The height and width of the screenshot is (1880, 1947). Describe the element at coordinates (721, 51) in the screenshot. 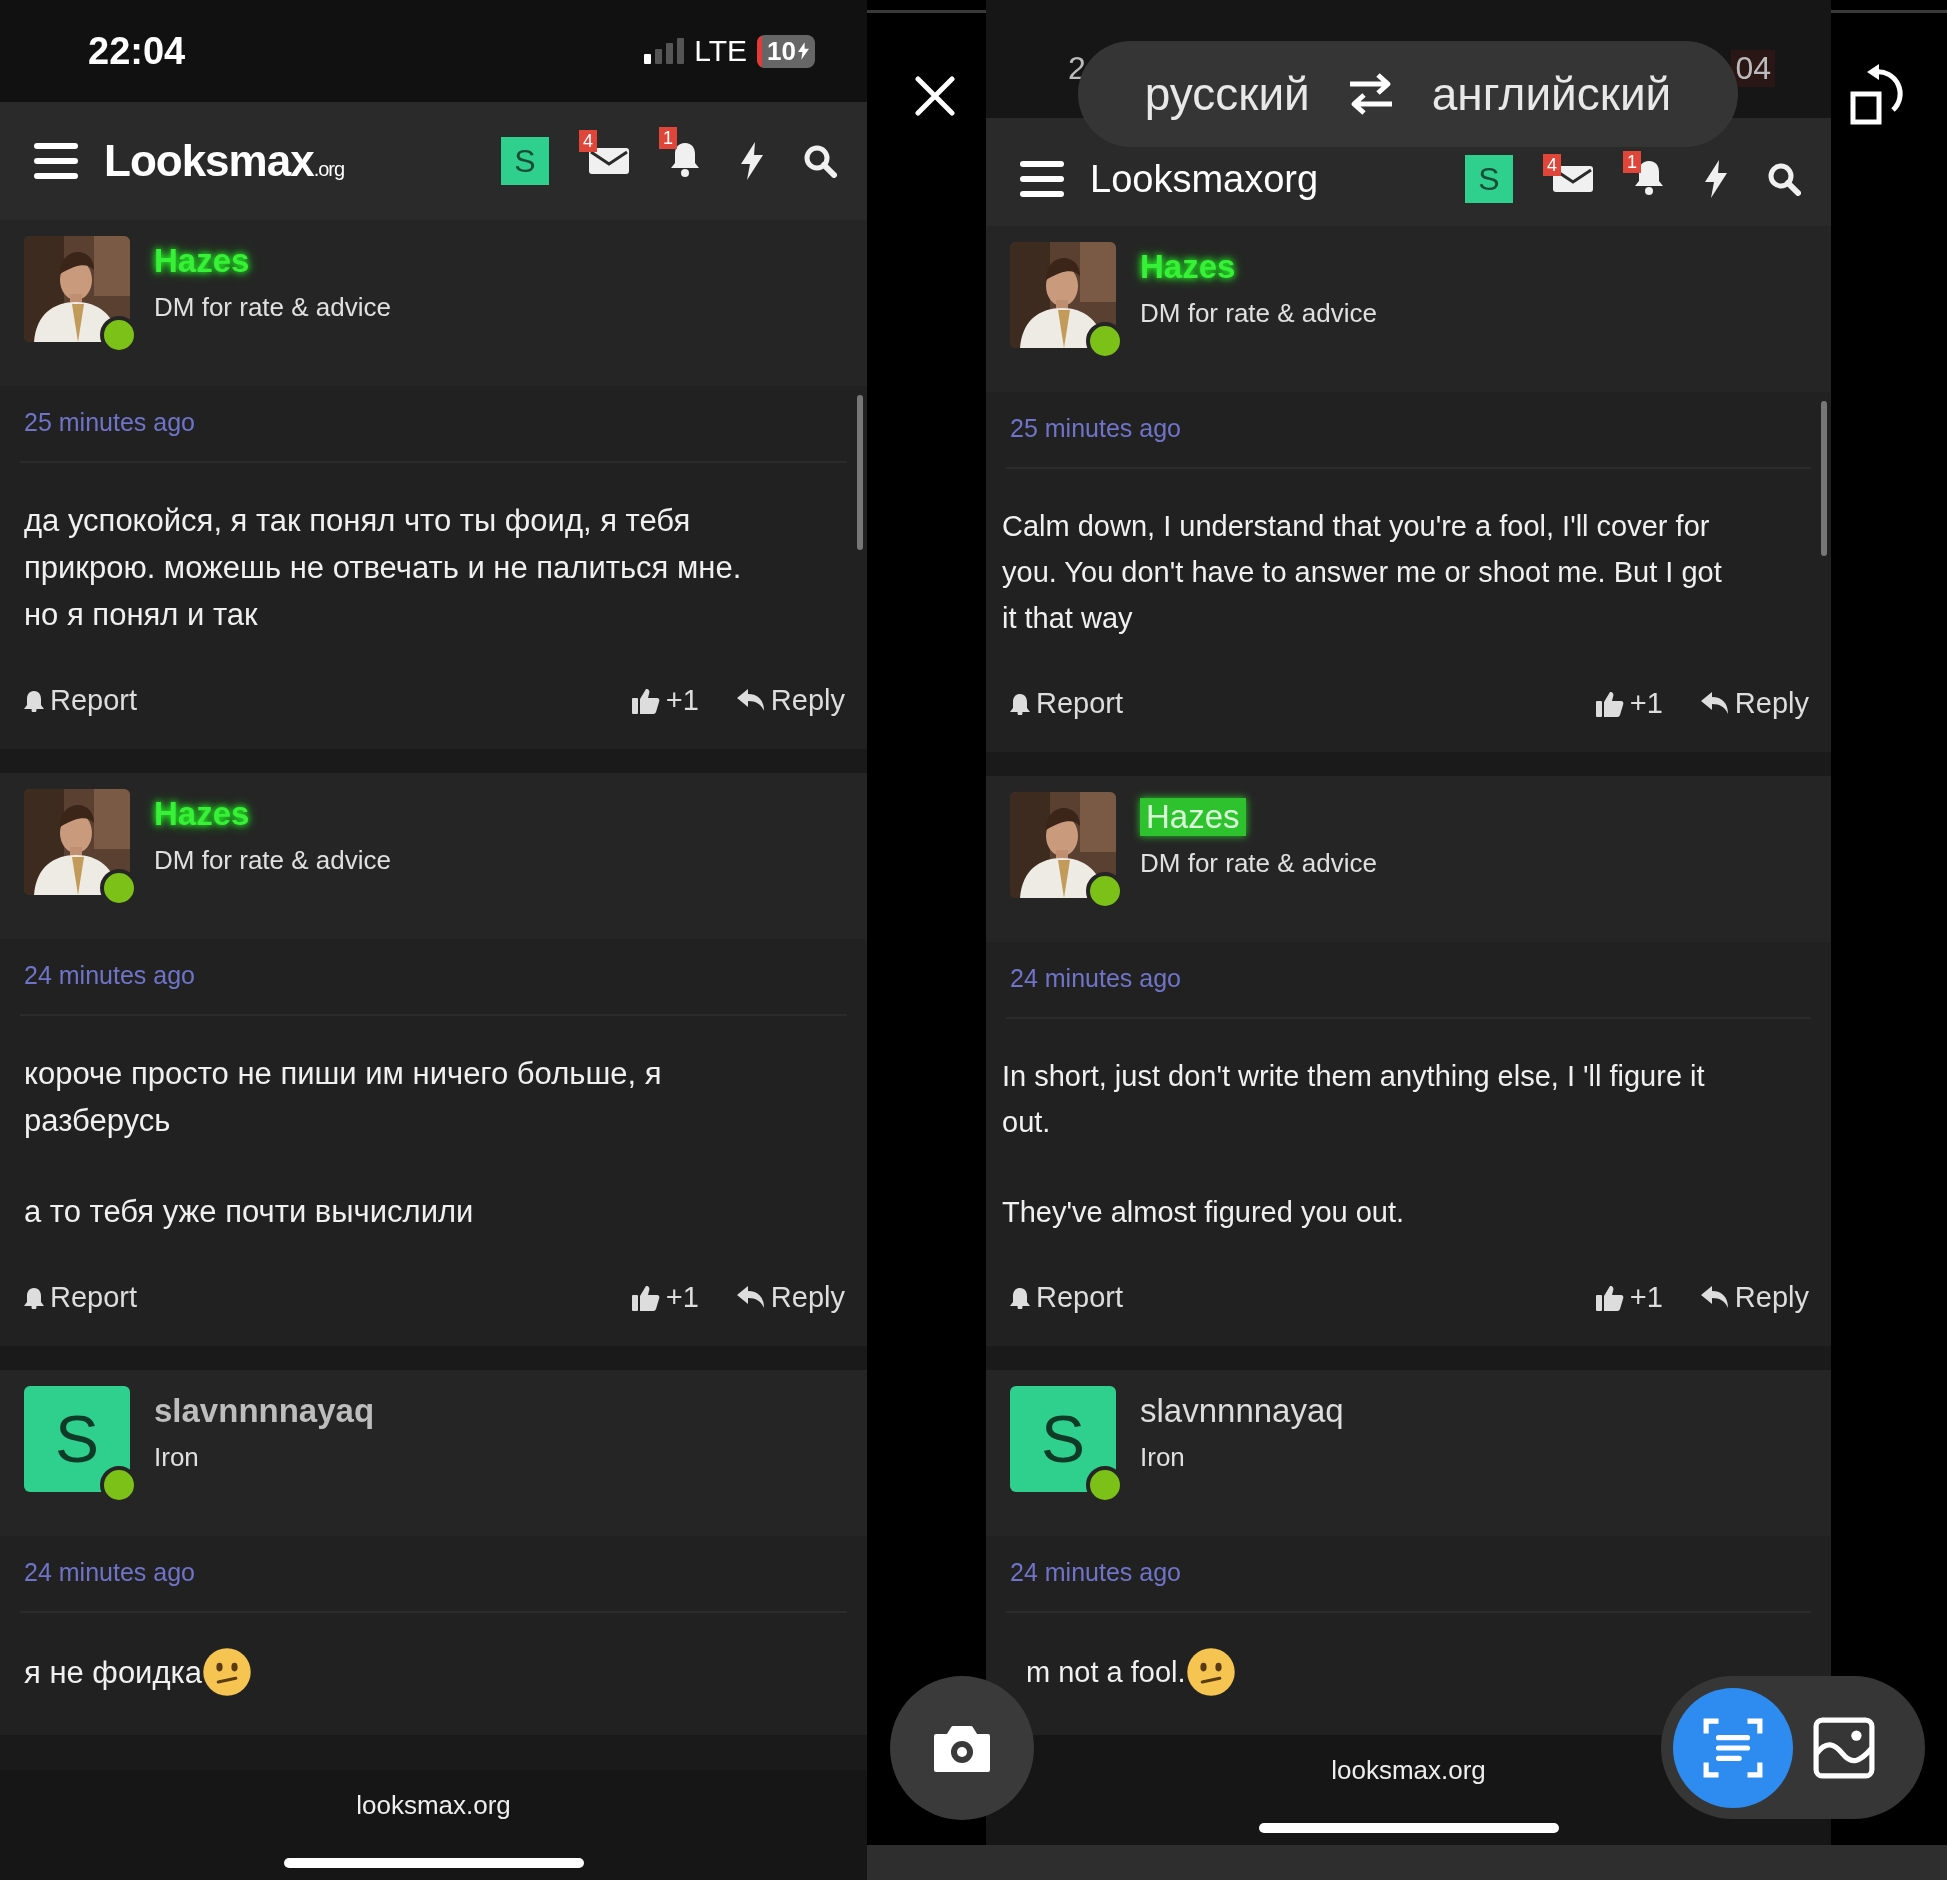

I see `network-label: LTE` at that location.